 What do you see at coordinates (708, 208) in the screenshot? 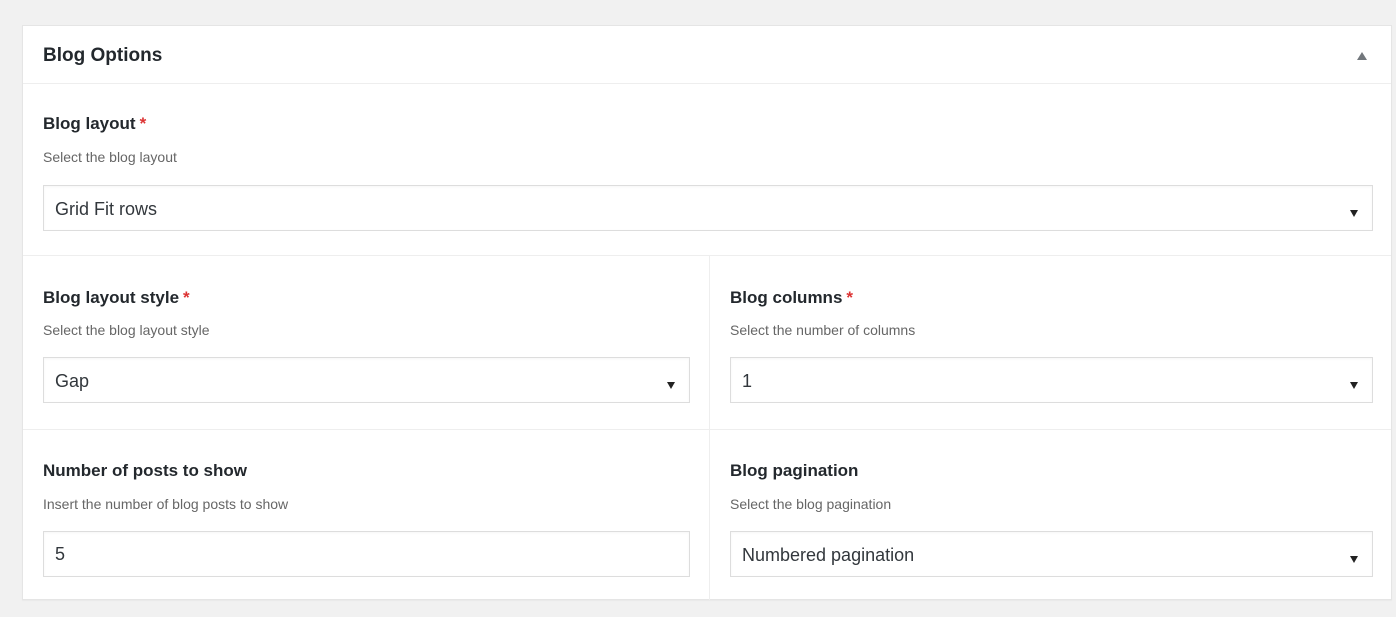
I see `blog-layout-select: Grid Fit rows` at bounding box center [708, 208].